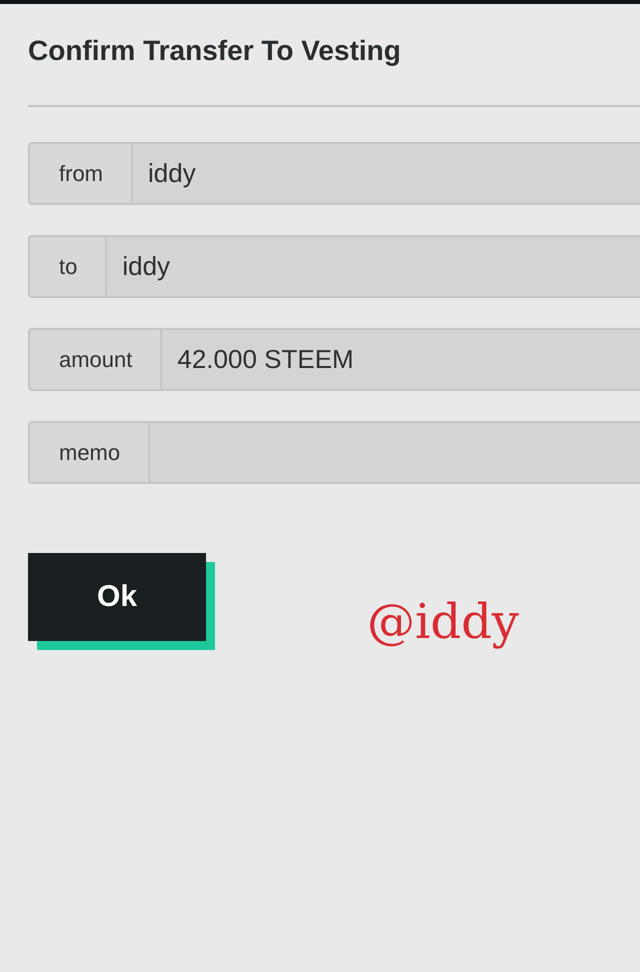 This screenshot has height=972, width=640. What do you see at coordinates (80, 173) in the screenshot?
I see `field-label: from` at bounding box center [80, 173].